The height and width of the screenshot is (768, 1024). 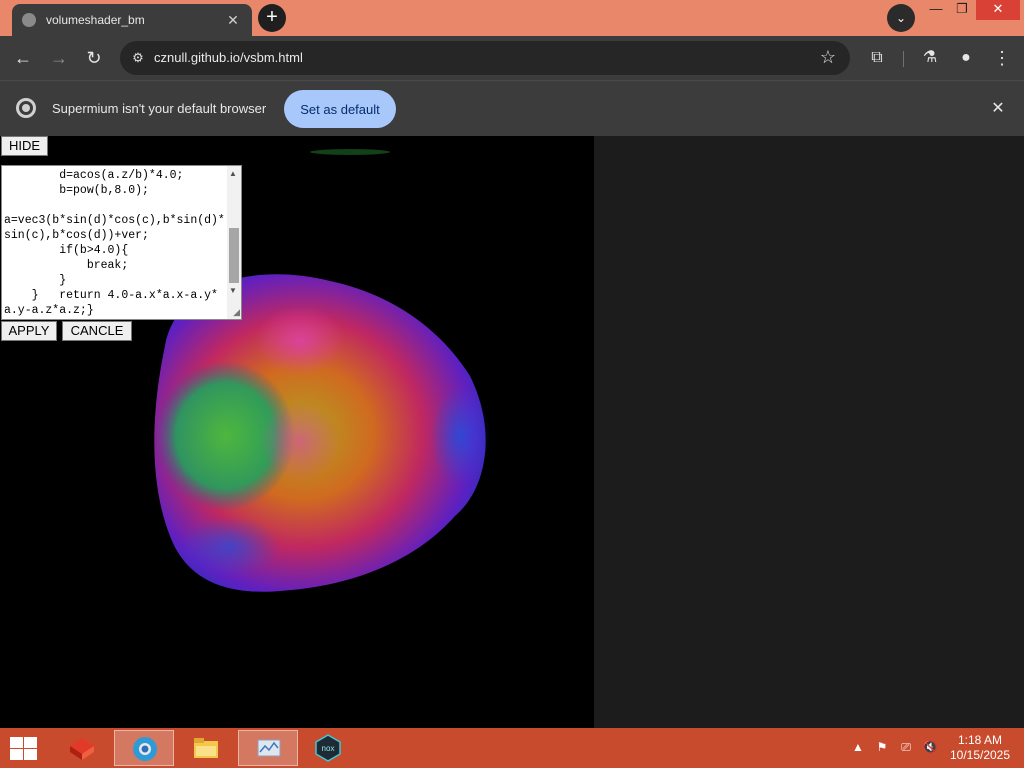 What do you see at coordinates (26, 108) in the screenshot?
I see `browser-logo-icon` at bounding box center [26, 108].